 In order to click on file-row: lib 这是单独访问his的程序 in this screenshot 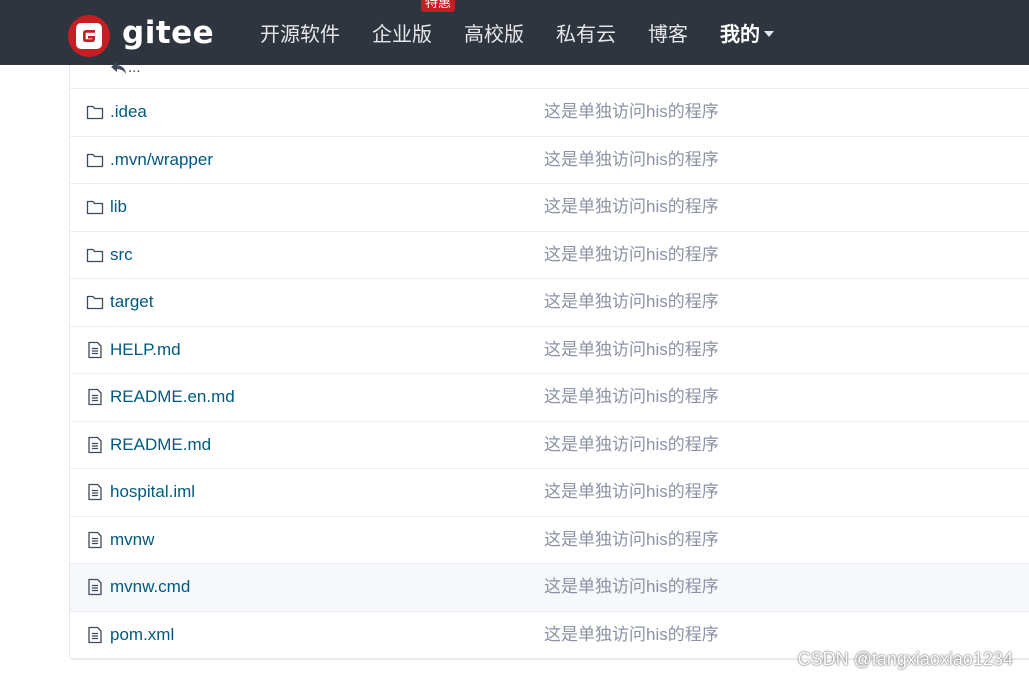, I will do `click(549, 208)`.